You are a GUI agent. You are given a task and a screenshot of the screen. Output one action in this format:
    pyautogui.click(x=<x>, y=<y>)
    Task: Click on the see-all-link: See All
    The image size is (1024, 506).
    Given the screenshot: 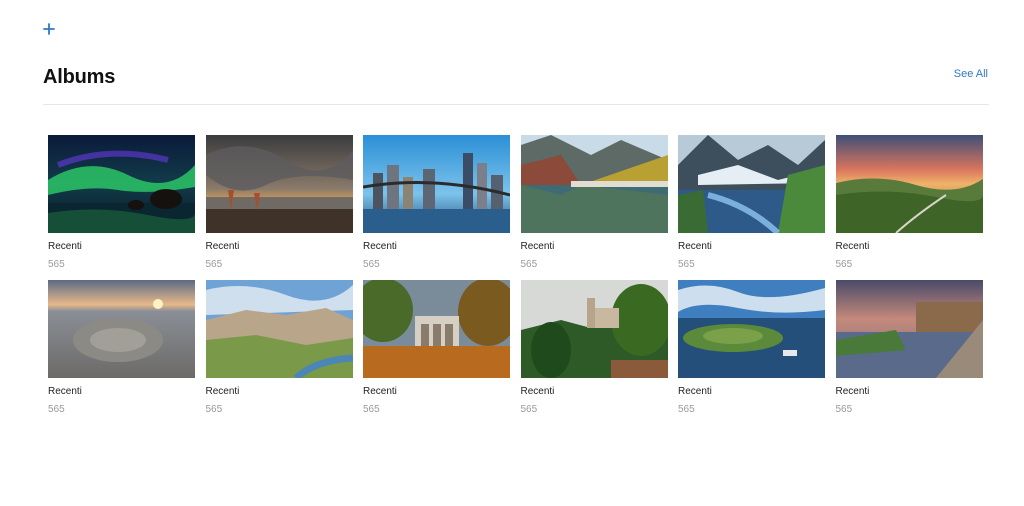 What is the action you would take?
    pyautogui.click(x=971, y=74)
    